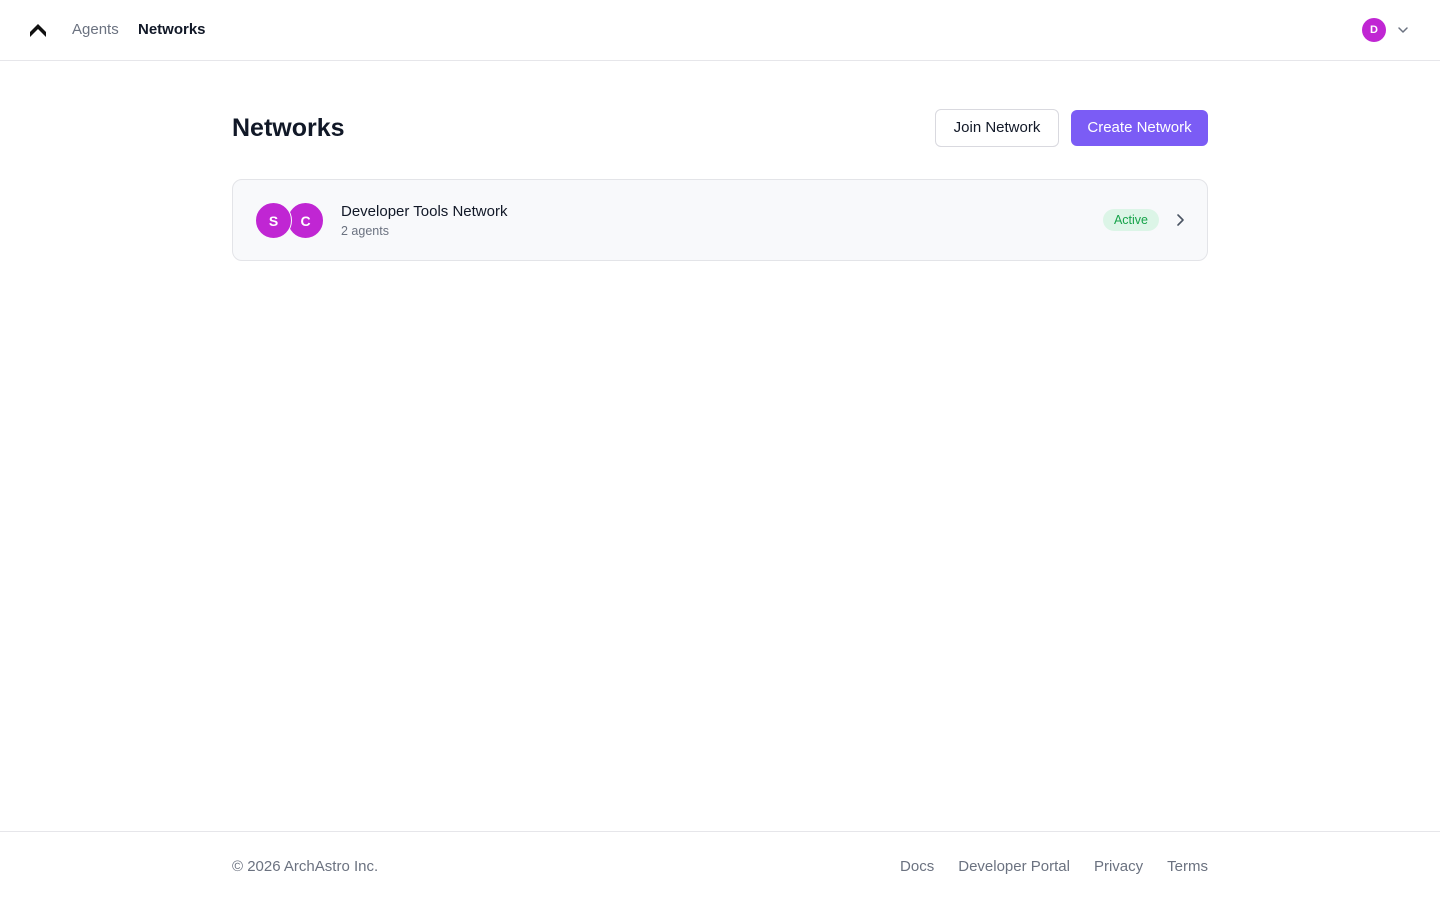 The height and width of the screenshot is (900, 1440). I want to click on agent-avatar-stack: S C, so click(290, 221).